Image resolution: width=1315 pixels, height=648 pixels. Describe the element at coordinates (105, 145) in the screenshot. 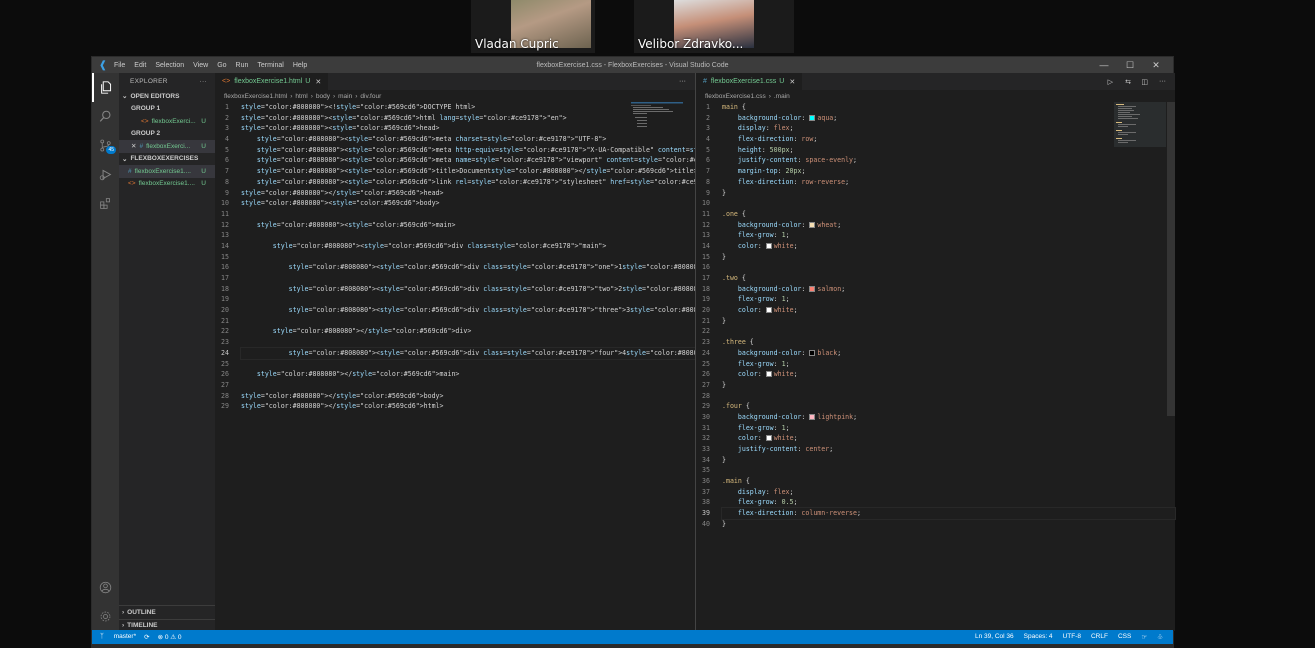

I see `source-control-icon: 45` at that location.